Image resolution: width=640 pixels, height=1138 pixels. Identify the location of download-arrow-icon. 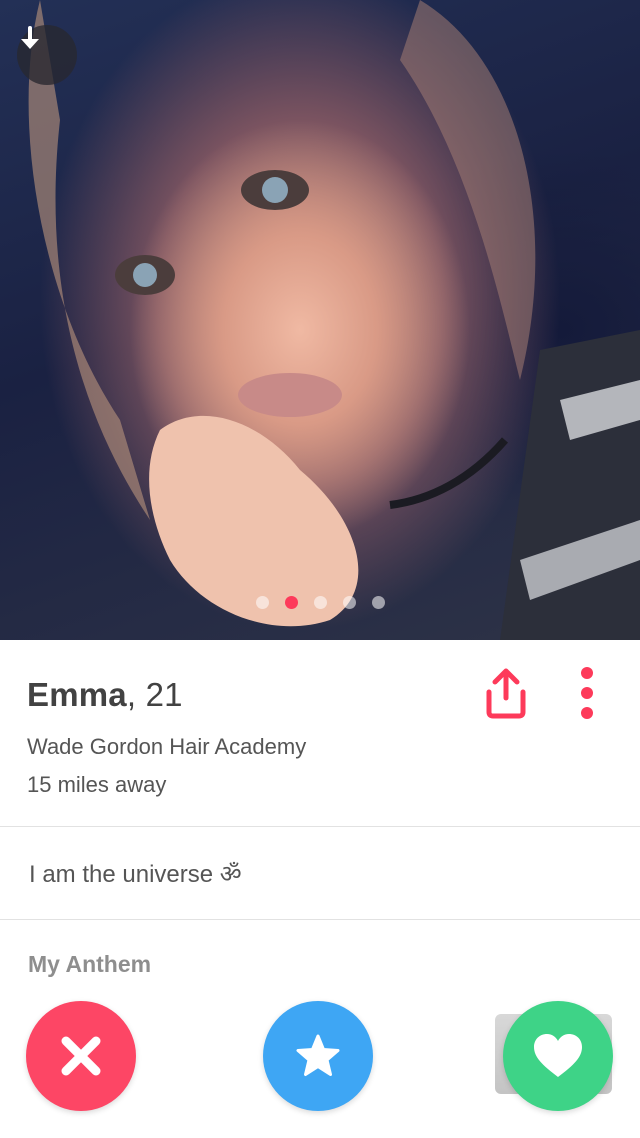
(30, 37).